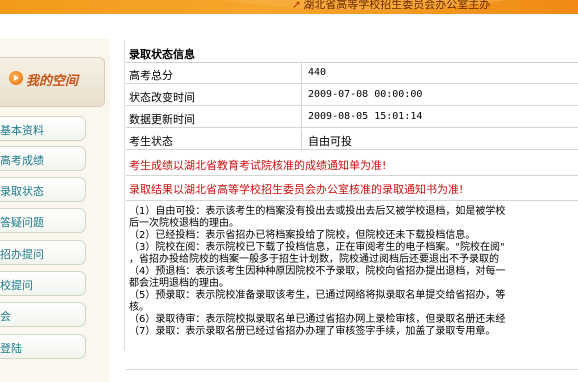 This screenshot has width=578, height=382. I want to click on note-line: （3）院校在阅：表示院校已下载了投档信息，正在审阅考生的电子档案。"院校在阅", so click(317, 247).